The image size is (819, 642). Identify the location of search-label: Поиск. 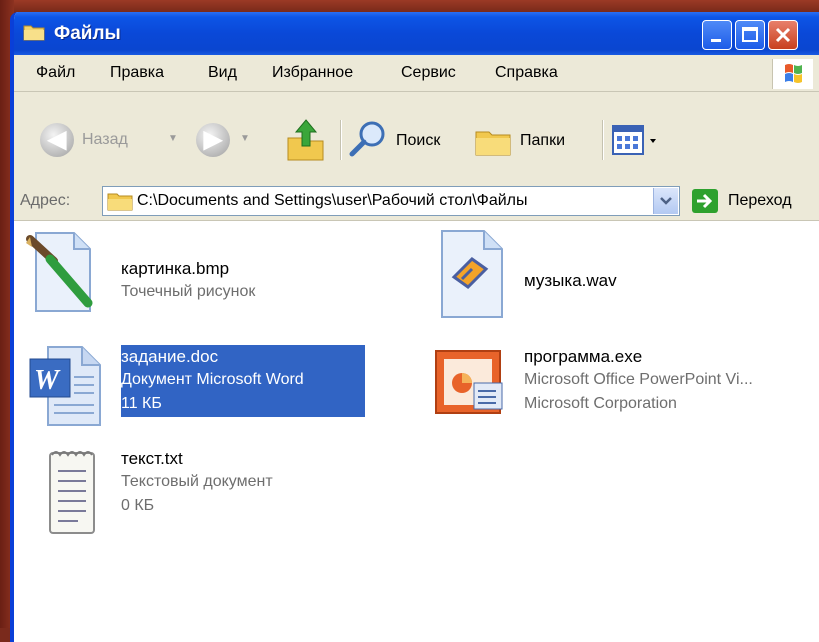
(418, 140).